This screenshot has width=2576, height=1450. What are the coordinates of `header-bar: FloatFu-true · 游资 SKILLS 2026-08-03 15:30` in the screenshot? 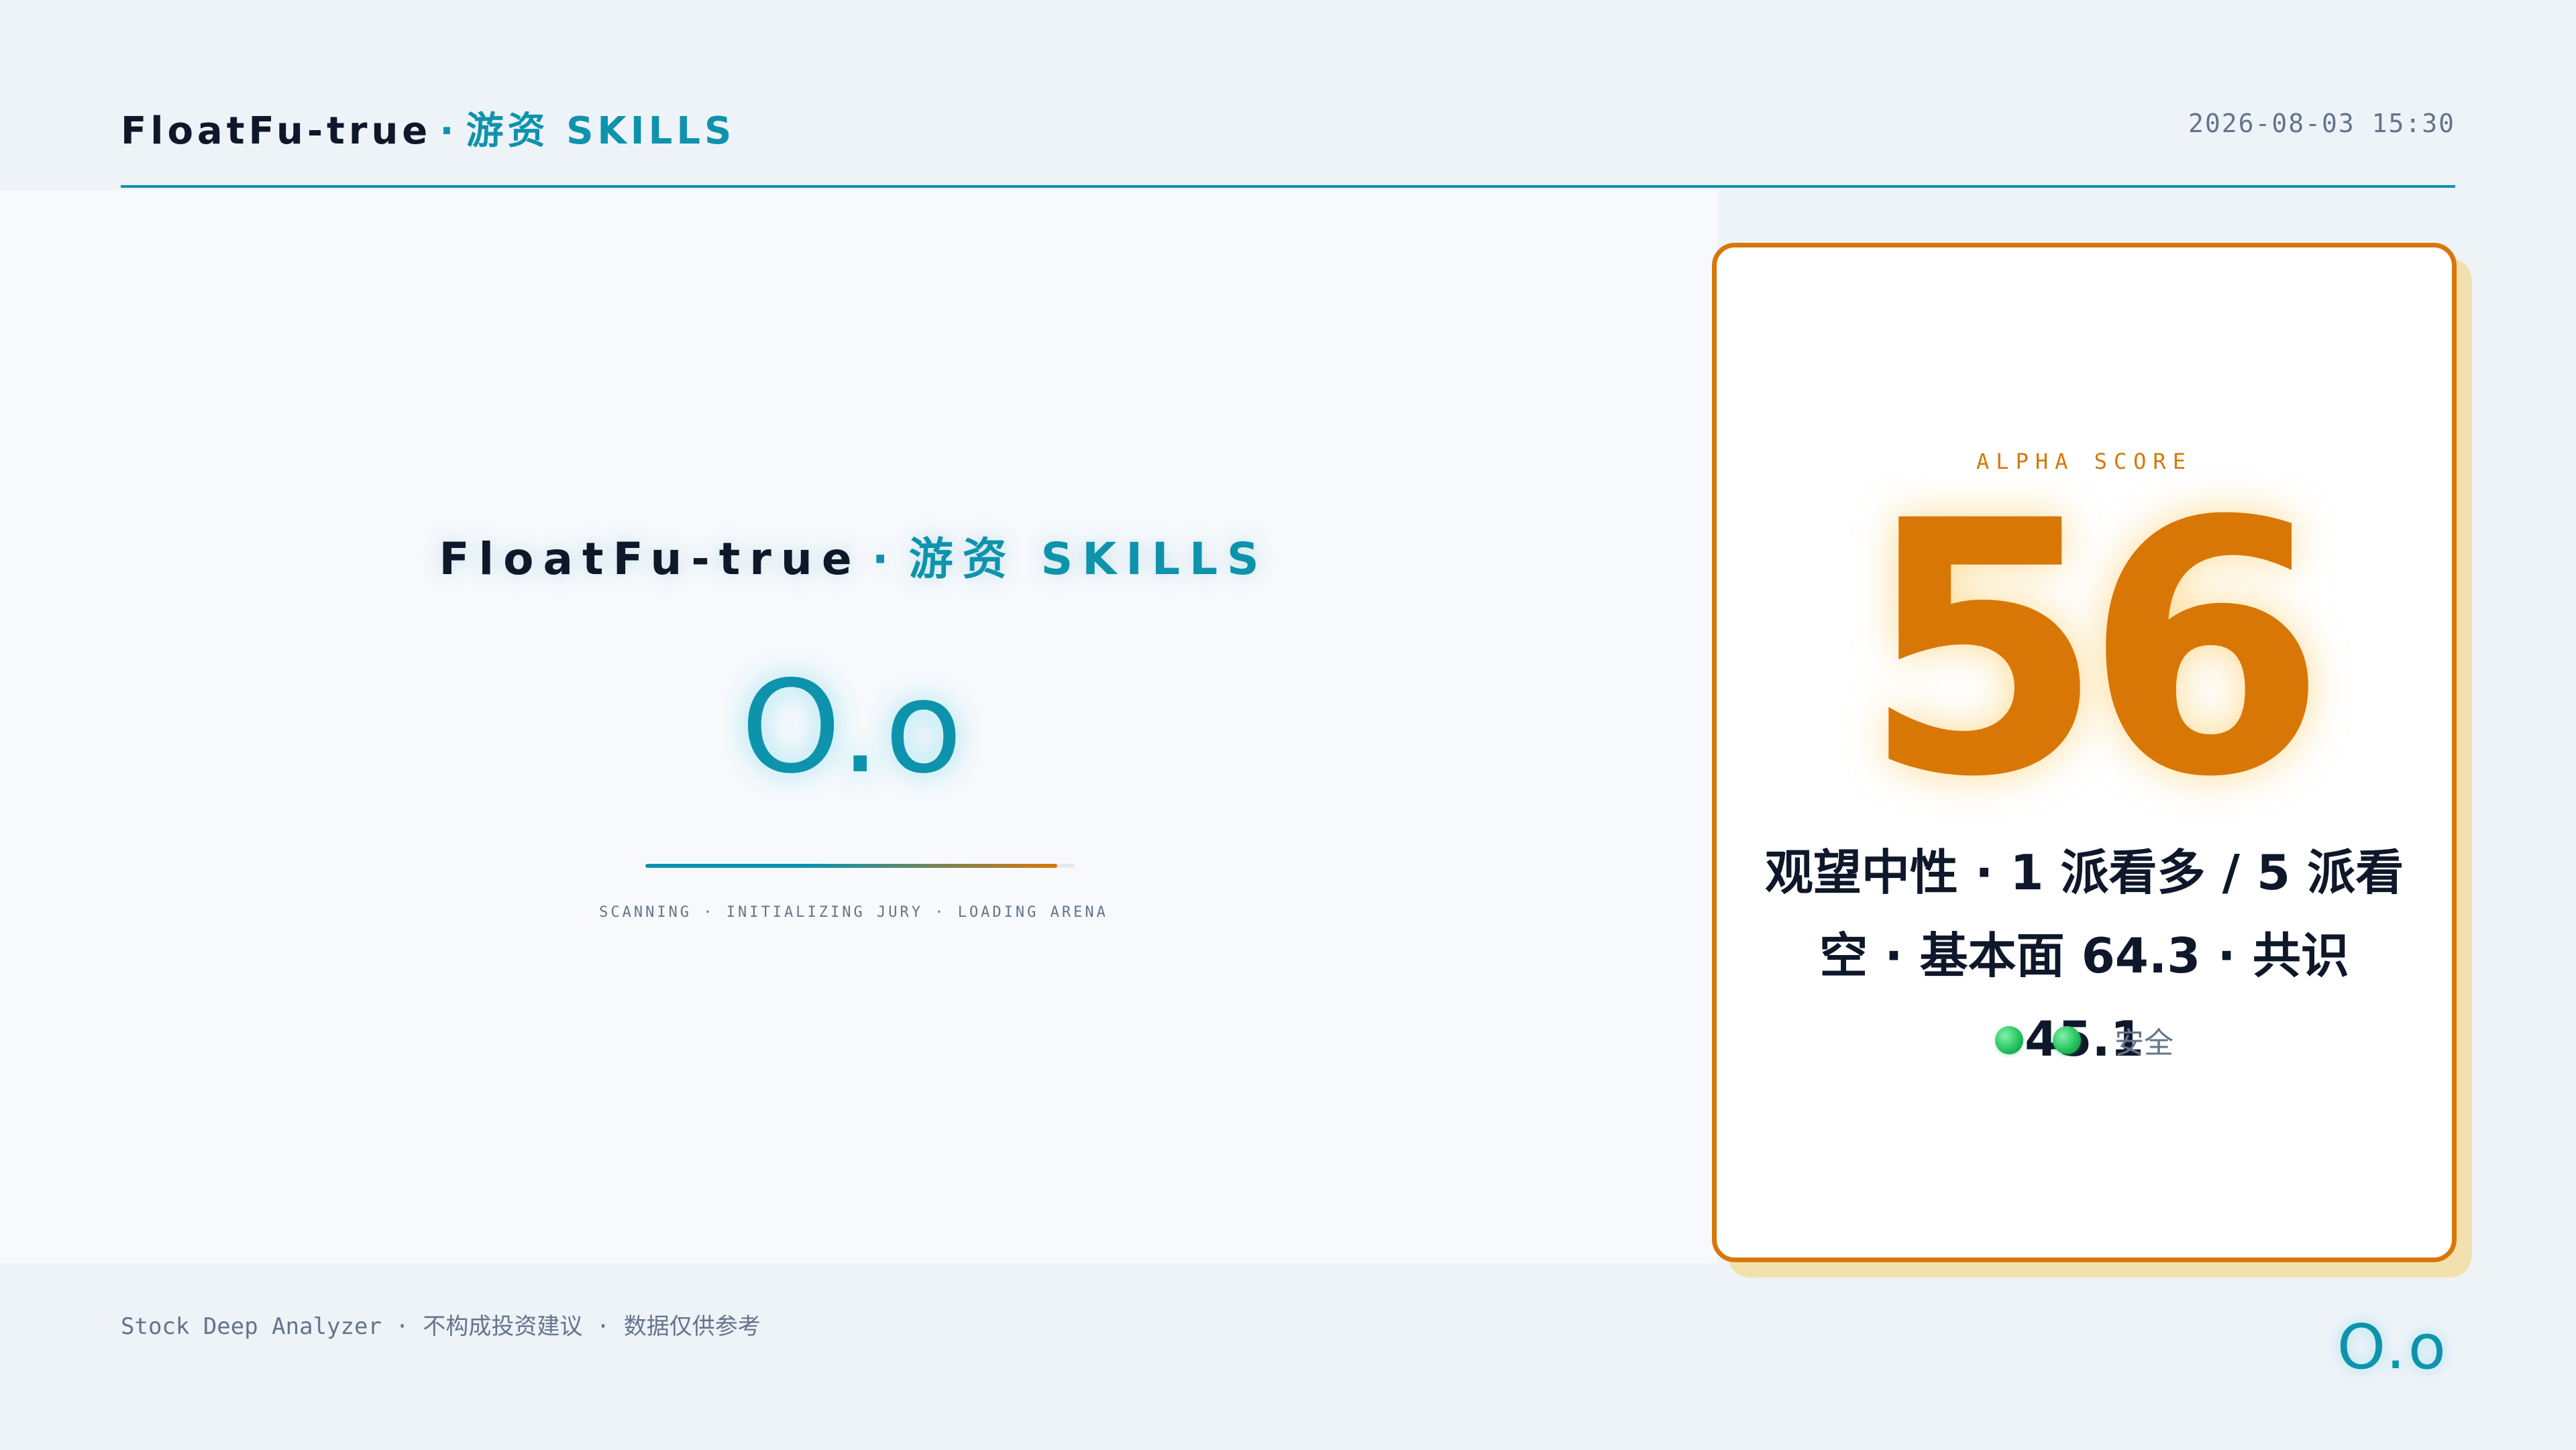 It's located at (1288, 94).